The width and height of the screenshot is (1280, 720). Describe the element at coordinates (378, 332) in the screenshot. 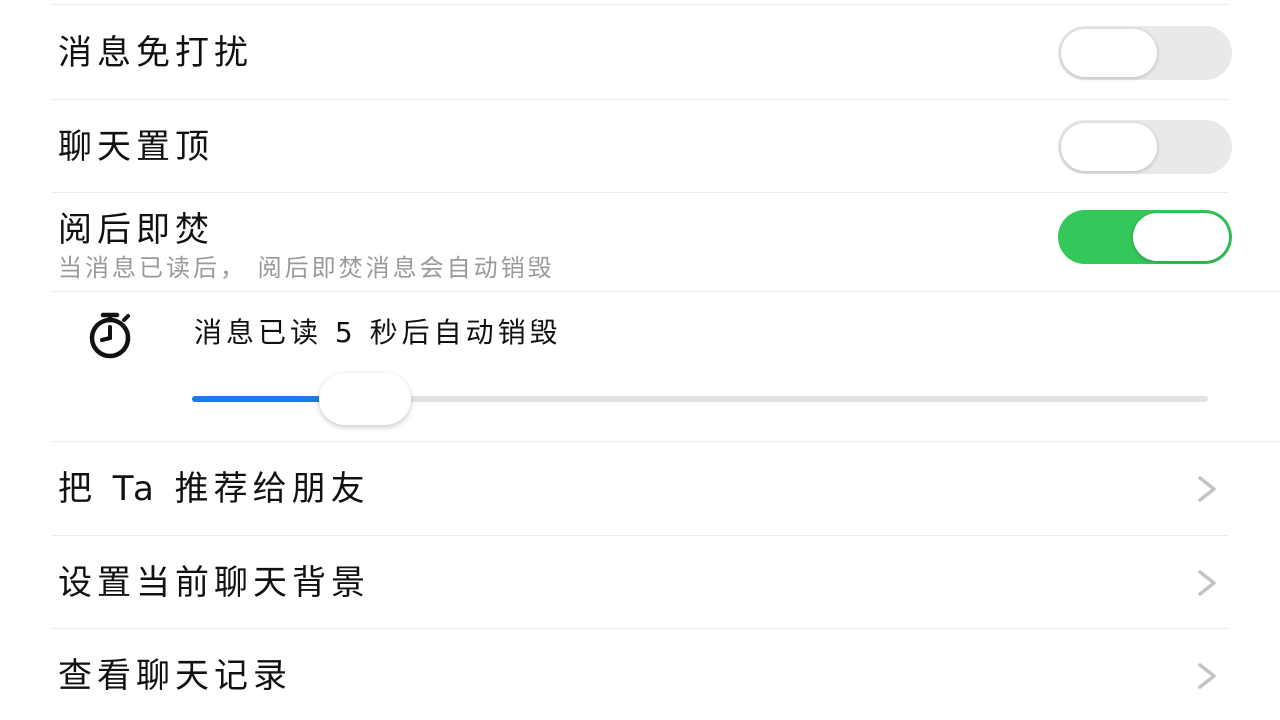

I see `burn-timer-text: 消息已读 5 秒后自动销毁` at that location.